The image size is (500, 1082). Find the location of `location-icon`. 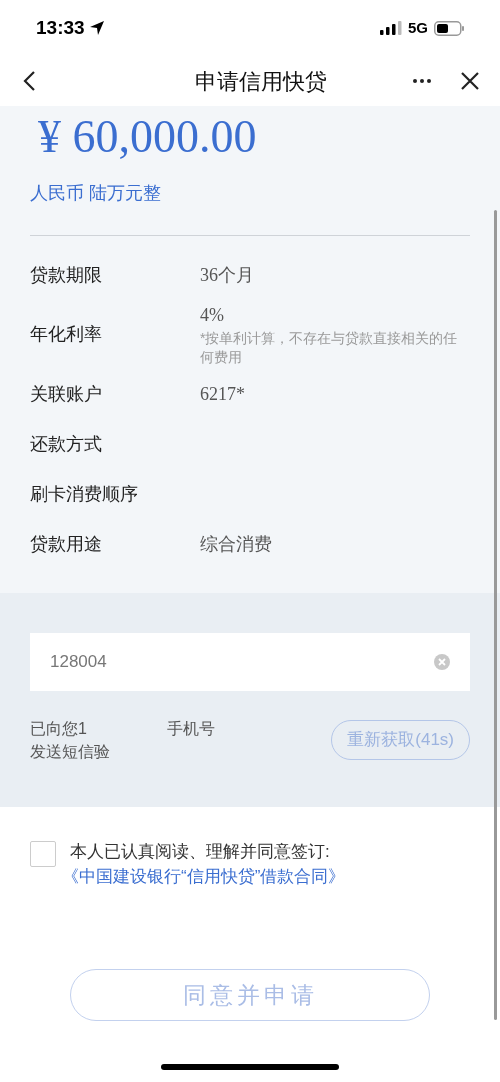

location-icon is located at coordinates (96, 28).